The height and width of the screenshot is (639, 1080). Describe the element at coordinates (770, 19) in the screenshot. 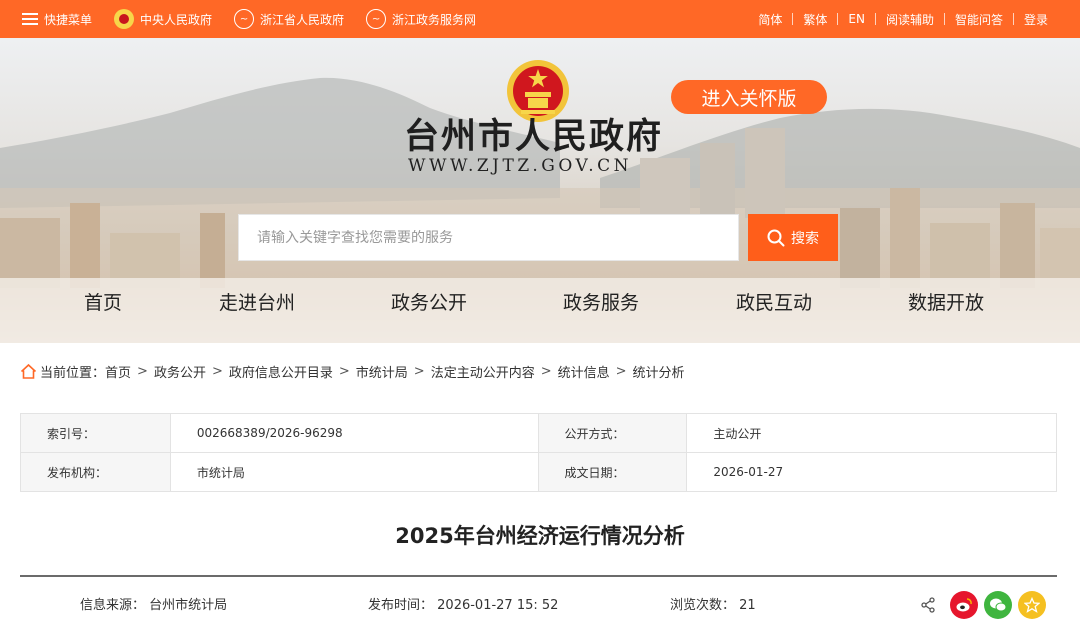

I see `simplified-chinese-link: 简体` at that location.